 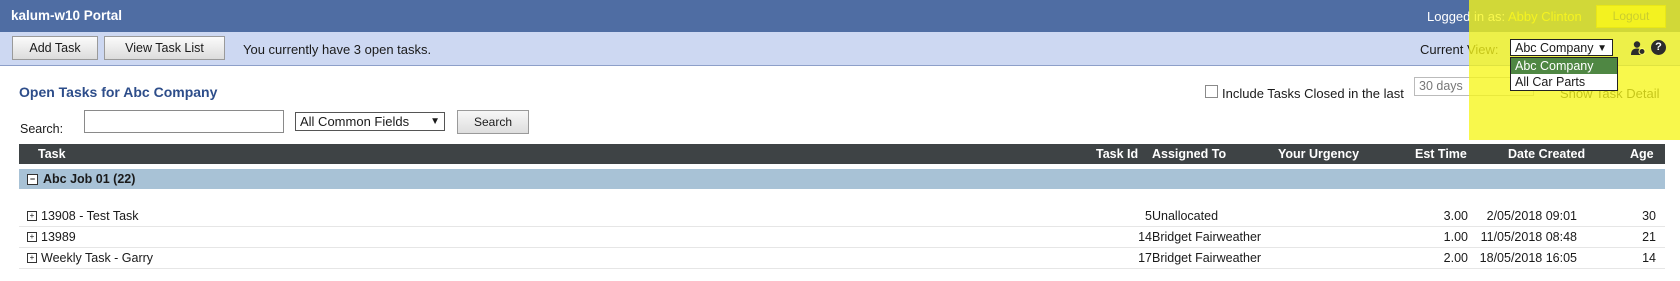 What do you see at coordinates (32, 179) in the screenshot?
I see `collapse-icon: −` at bounding box center [32, 179].